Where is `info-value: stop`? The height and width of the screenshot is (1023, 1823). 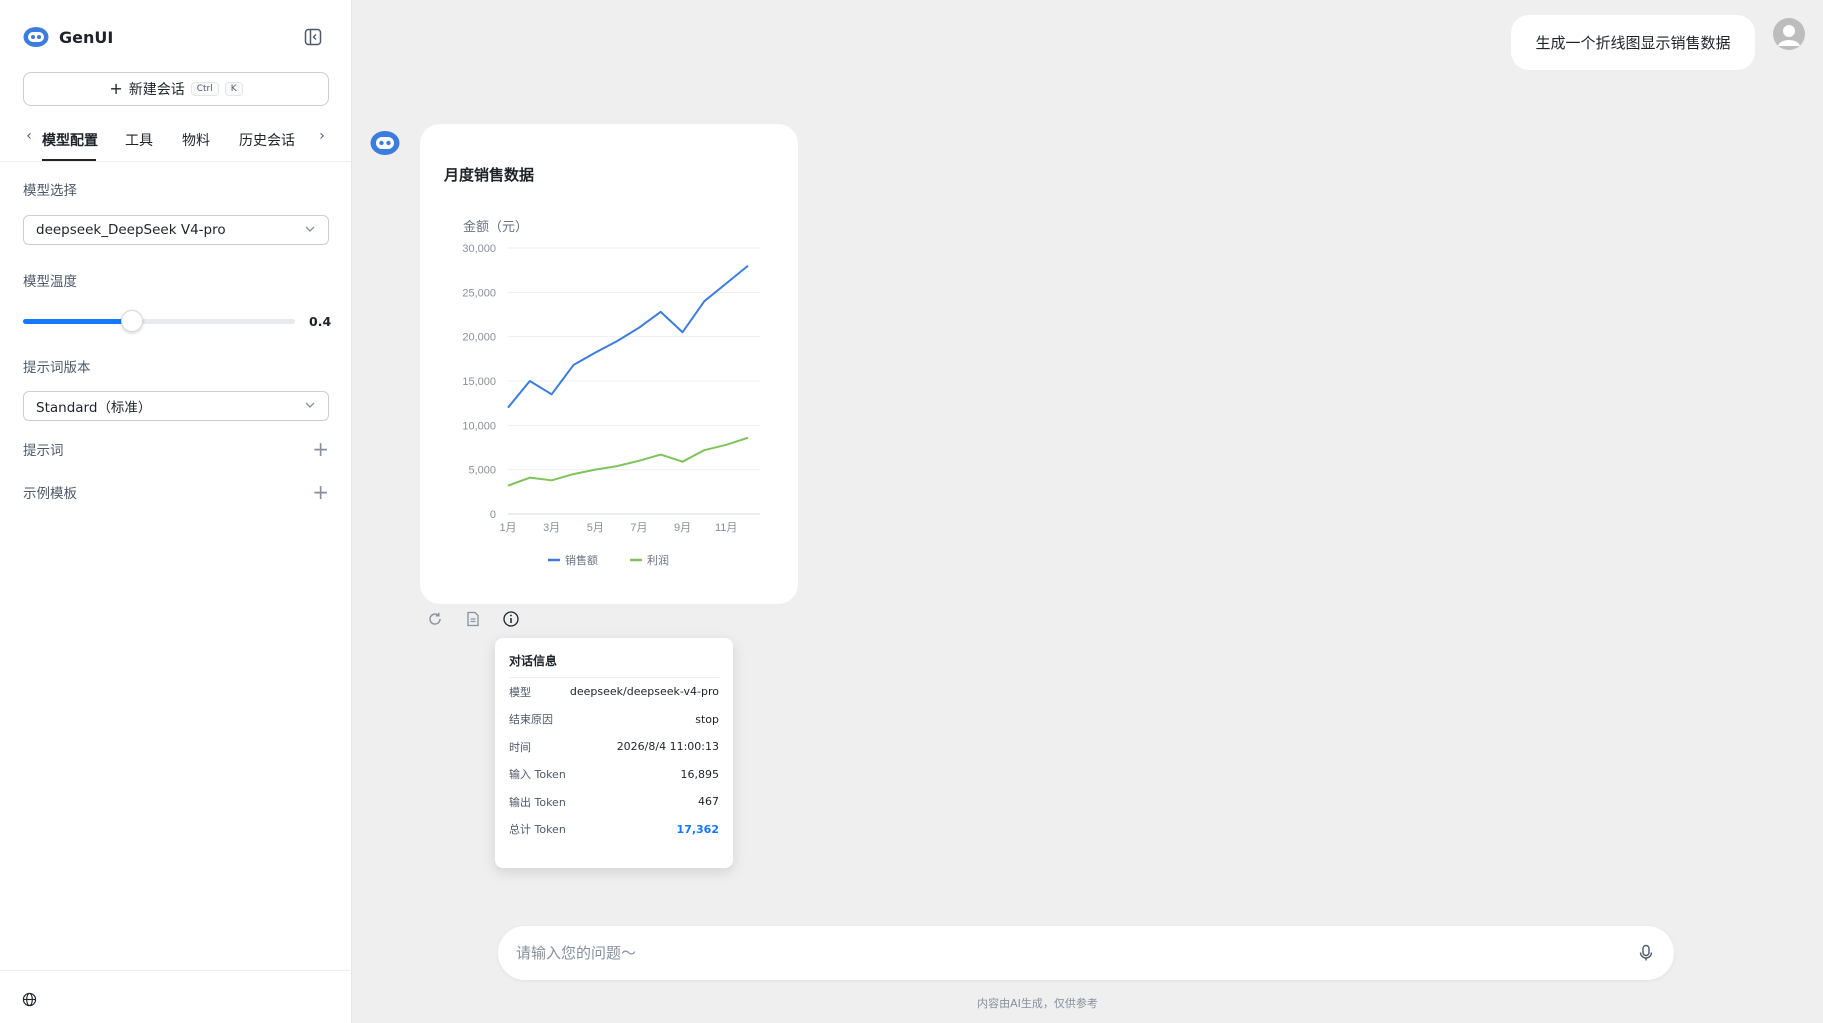 info-value: stop is located at coordinates (707, 719).